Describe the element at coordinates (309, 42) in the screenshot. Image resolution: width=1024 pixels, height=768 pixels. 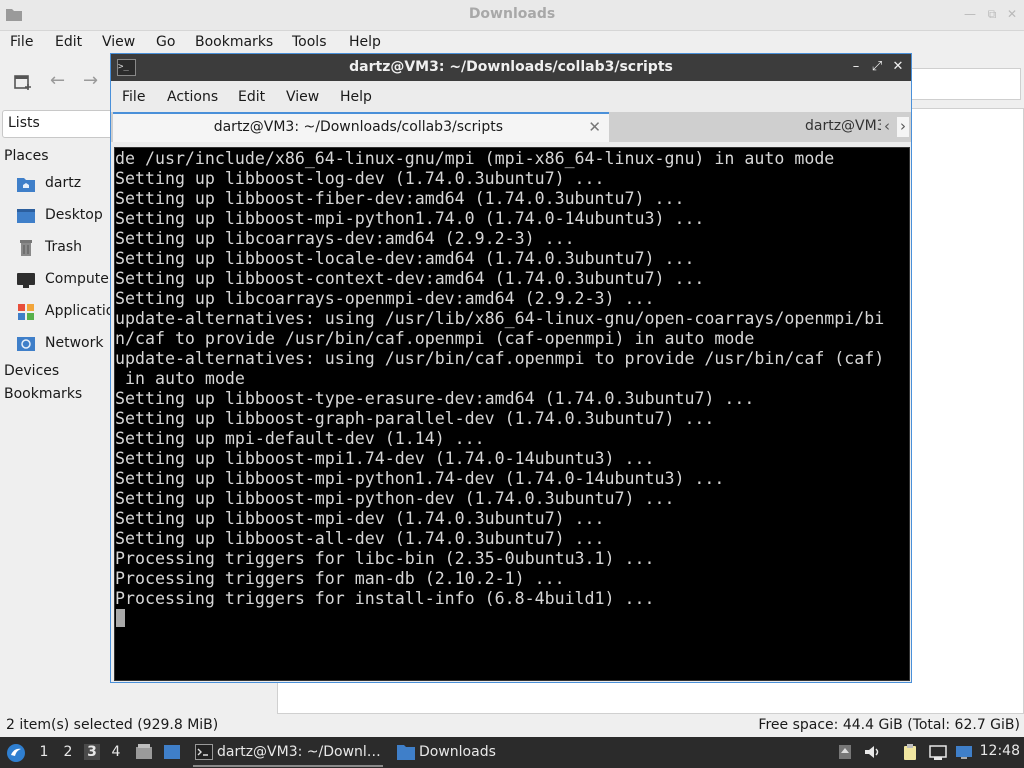
I see `menu-tools: Tools` at that location.